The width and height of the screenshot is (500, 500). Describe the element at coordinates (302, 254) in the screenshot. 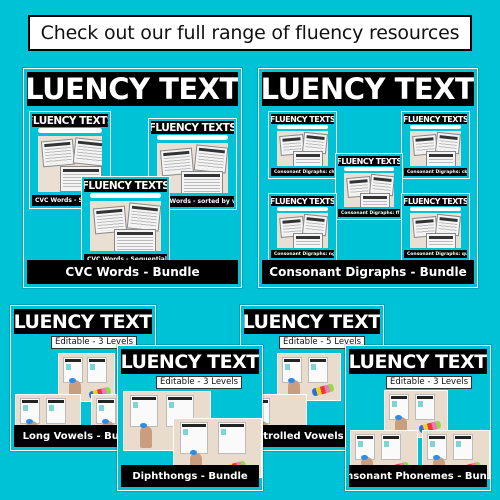

I see `product-label: Consonant Digraphs: ng words` at that location.